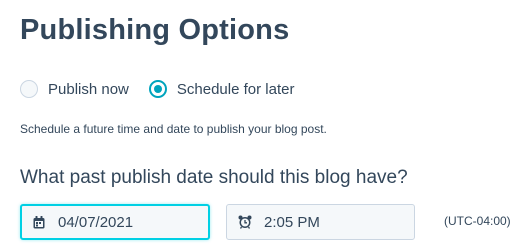  Describe the element at coordinates (88, 89) in the screenshot. I see `publish-now-label: Publish now` at that location.